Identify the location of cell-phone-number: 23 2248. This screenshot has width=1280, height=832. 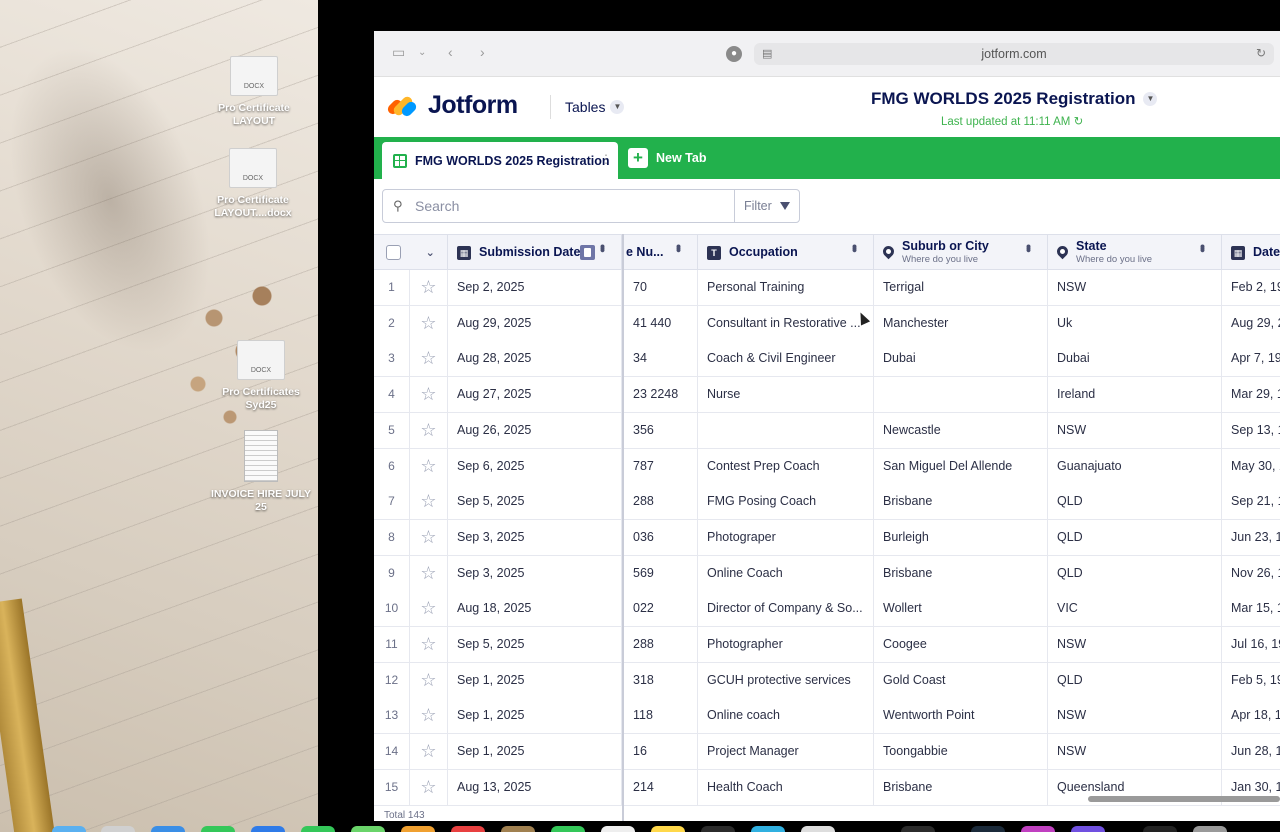
(661, 395).